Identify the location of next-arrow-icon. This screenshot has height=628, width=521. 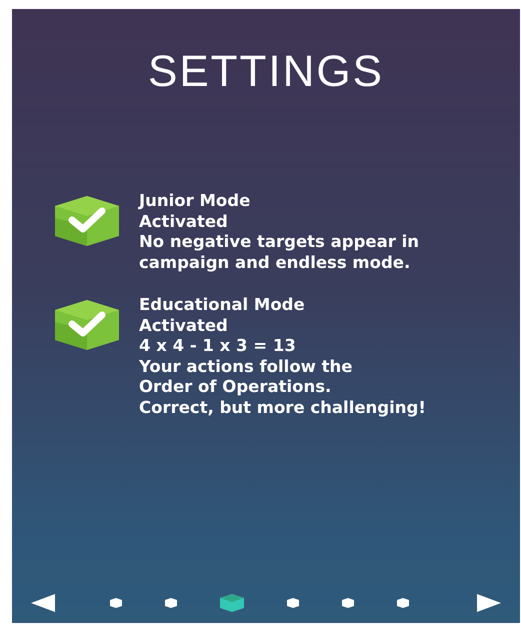
(489, 603).